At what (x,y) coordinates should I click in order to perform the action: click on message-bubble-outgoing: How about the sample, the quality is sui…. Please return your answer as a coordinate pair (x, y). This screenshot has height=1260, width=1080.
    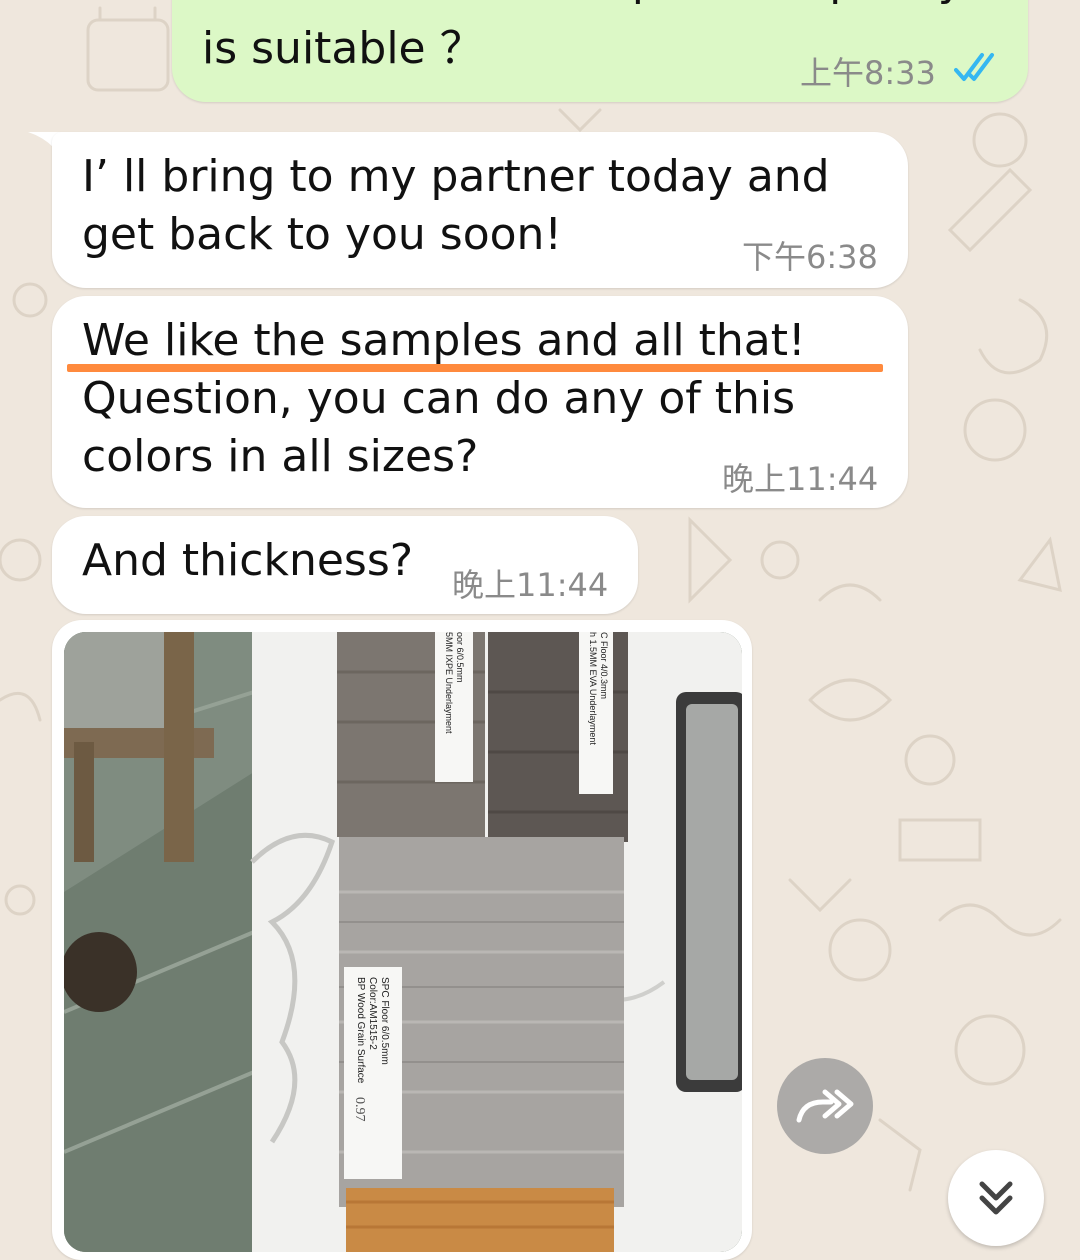
    Looking at the image, I should click on (600, 51).